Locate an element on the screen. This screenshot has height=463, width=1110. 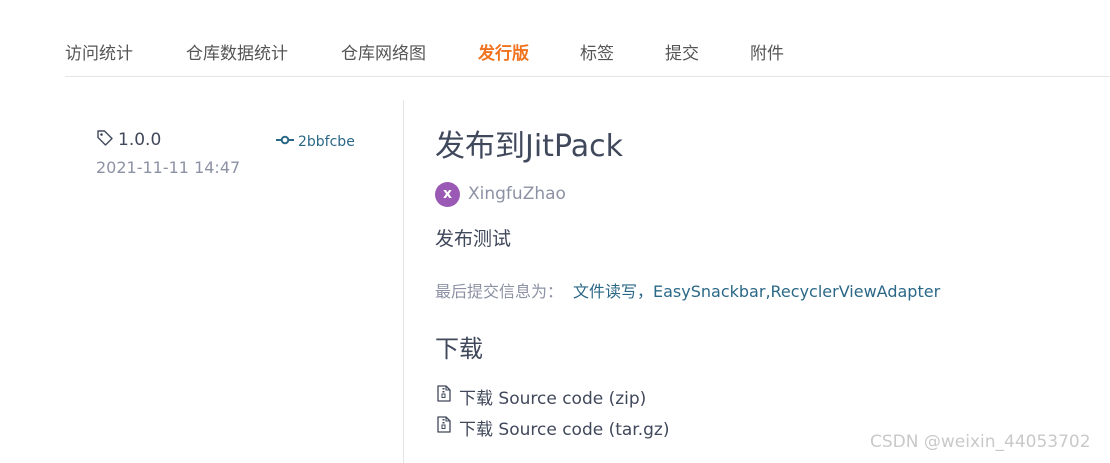
commit-icon is located at coordinates (287, 142).